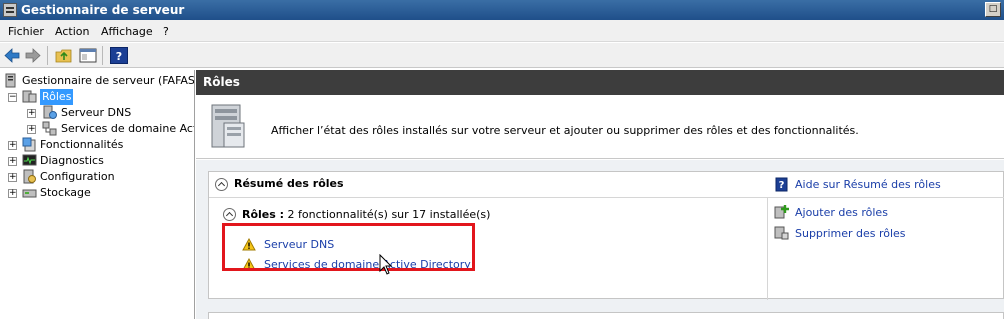 This screenshot has height=319, width=1004. I want to click on panel-title: Résumé des rôles, so click(289, 183).